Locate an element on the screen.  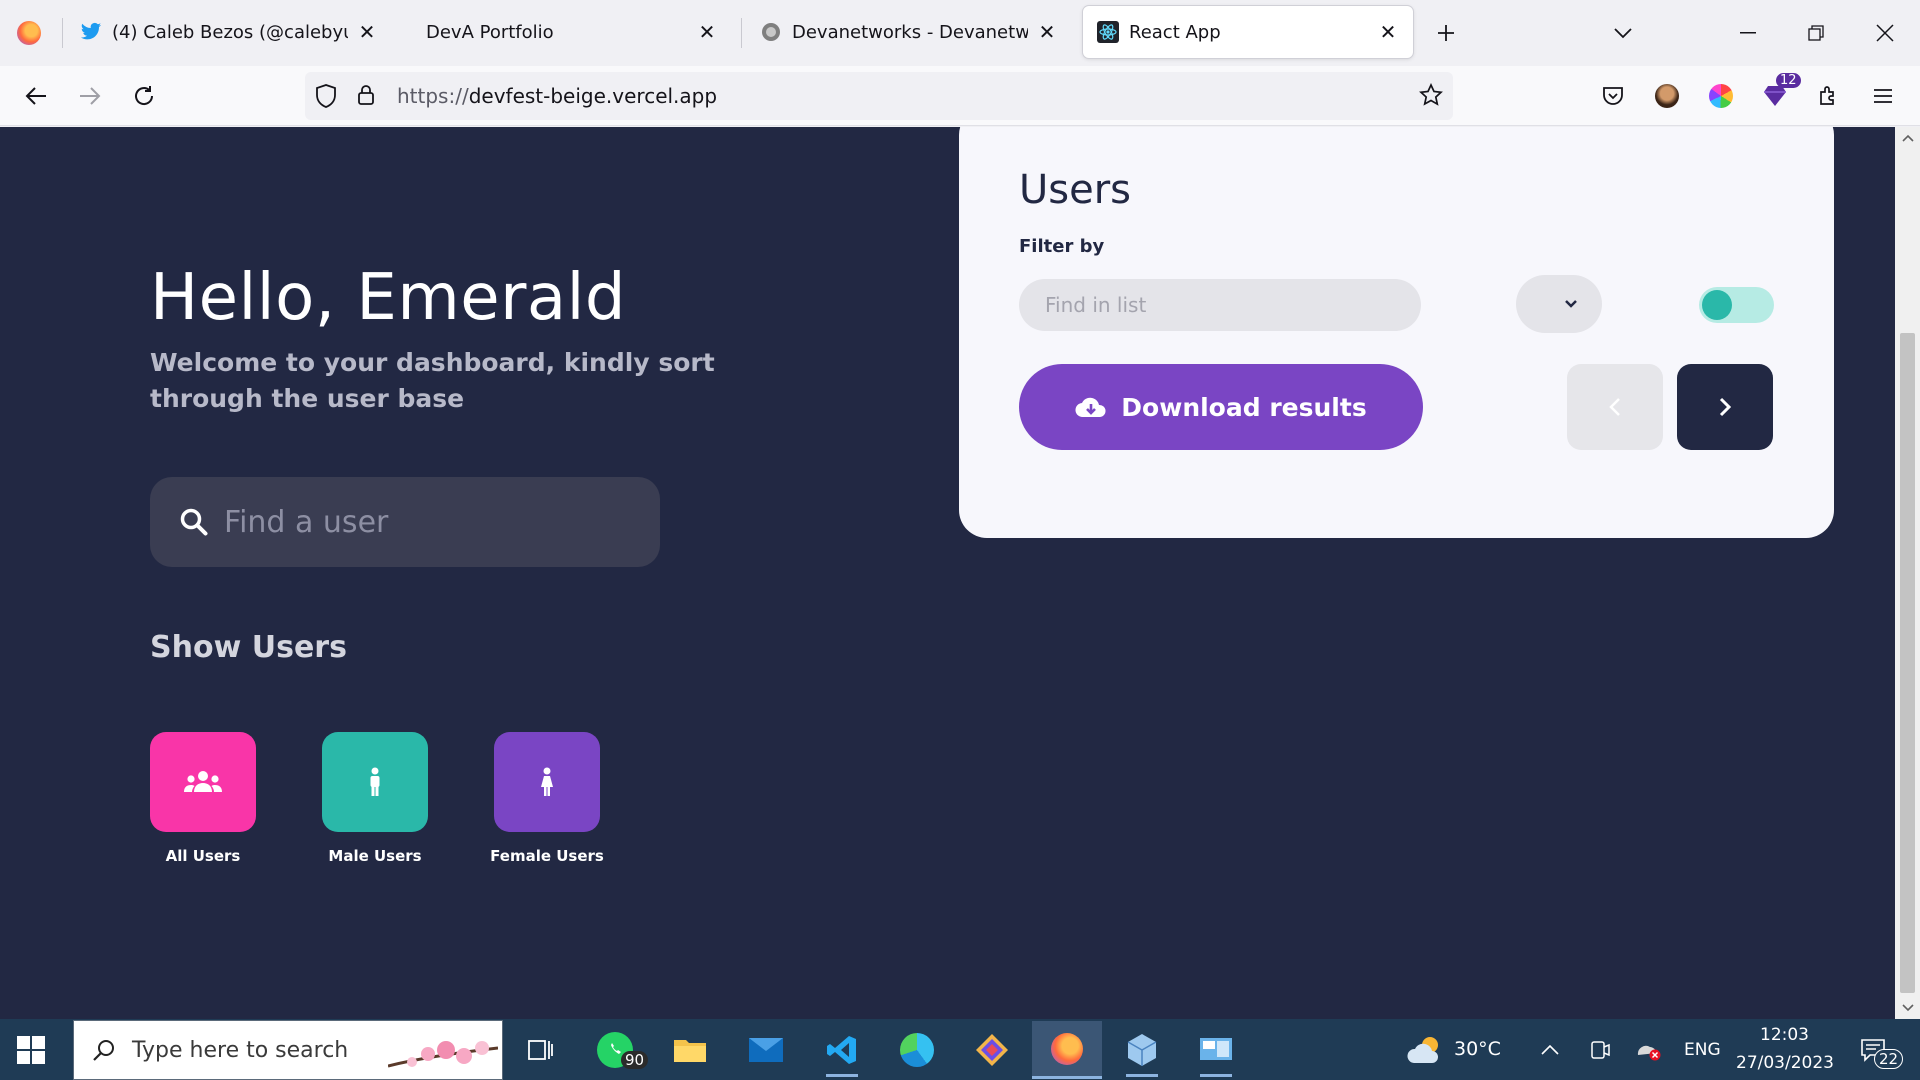
firefox-view-button is located at coordinates (29, 33).